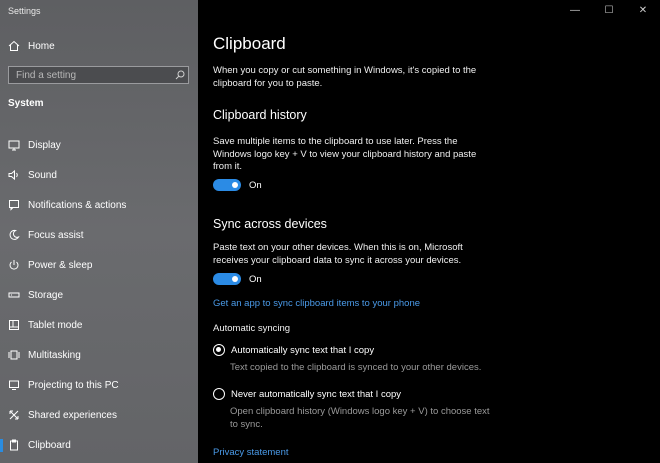  What do you see at coordinates (99, 235) in the screenshot?
I see `sidebar-item-focus-assist: Focus assist` at bounding box center [99, 235].